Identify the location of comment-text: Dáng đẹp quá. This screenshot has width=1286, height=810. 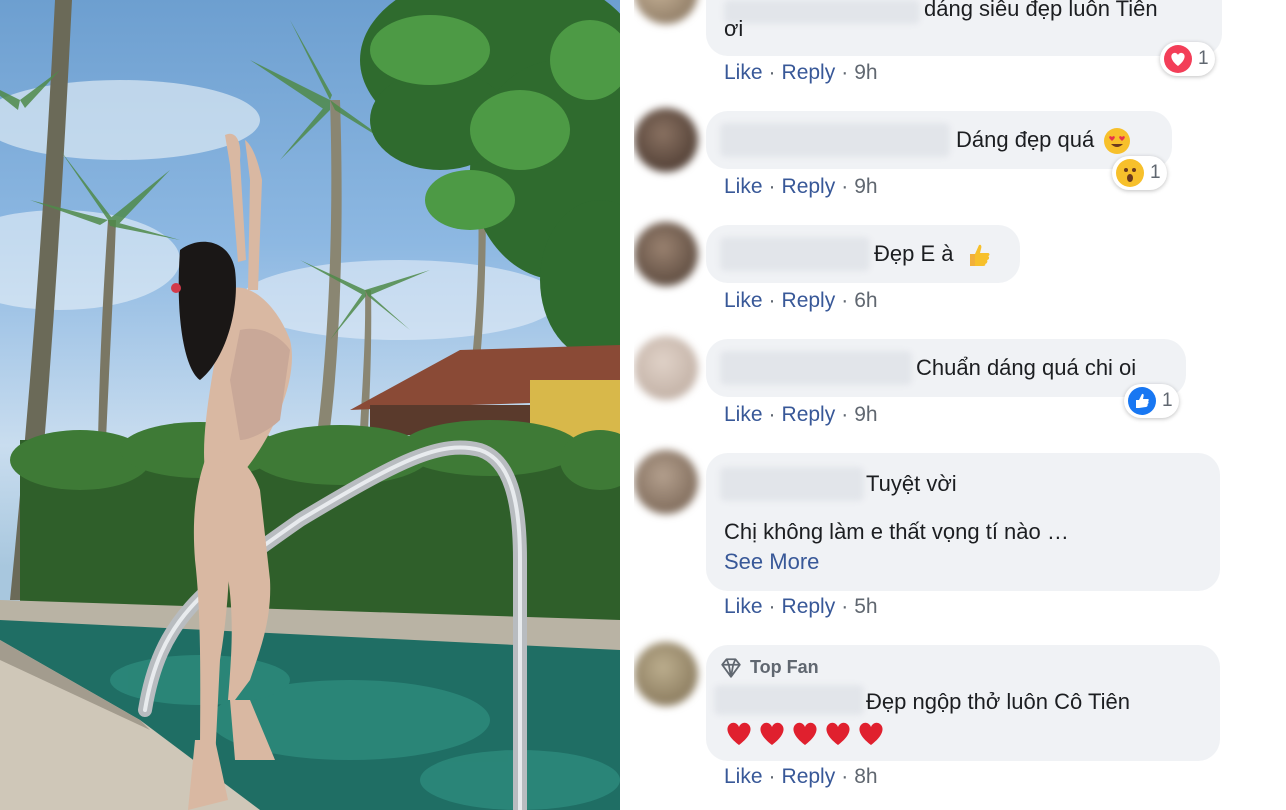
(1043, 140).